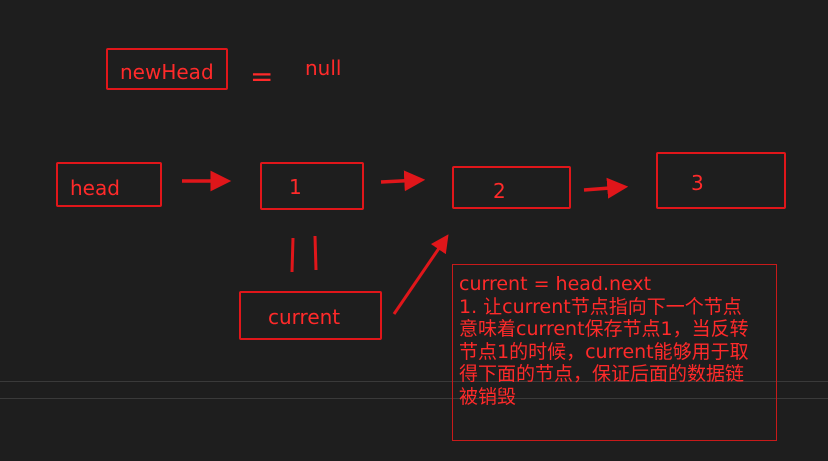 The height and width of the screenshot is (461, 828). What do you see at coordinates (602, 374) in the screenshot?
I see `note-line-5: 得下面的节点，保证后面的数据链` at bounding box center [602, 374].